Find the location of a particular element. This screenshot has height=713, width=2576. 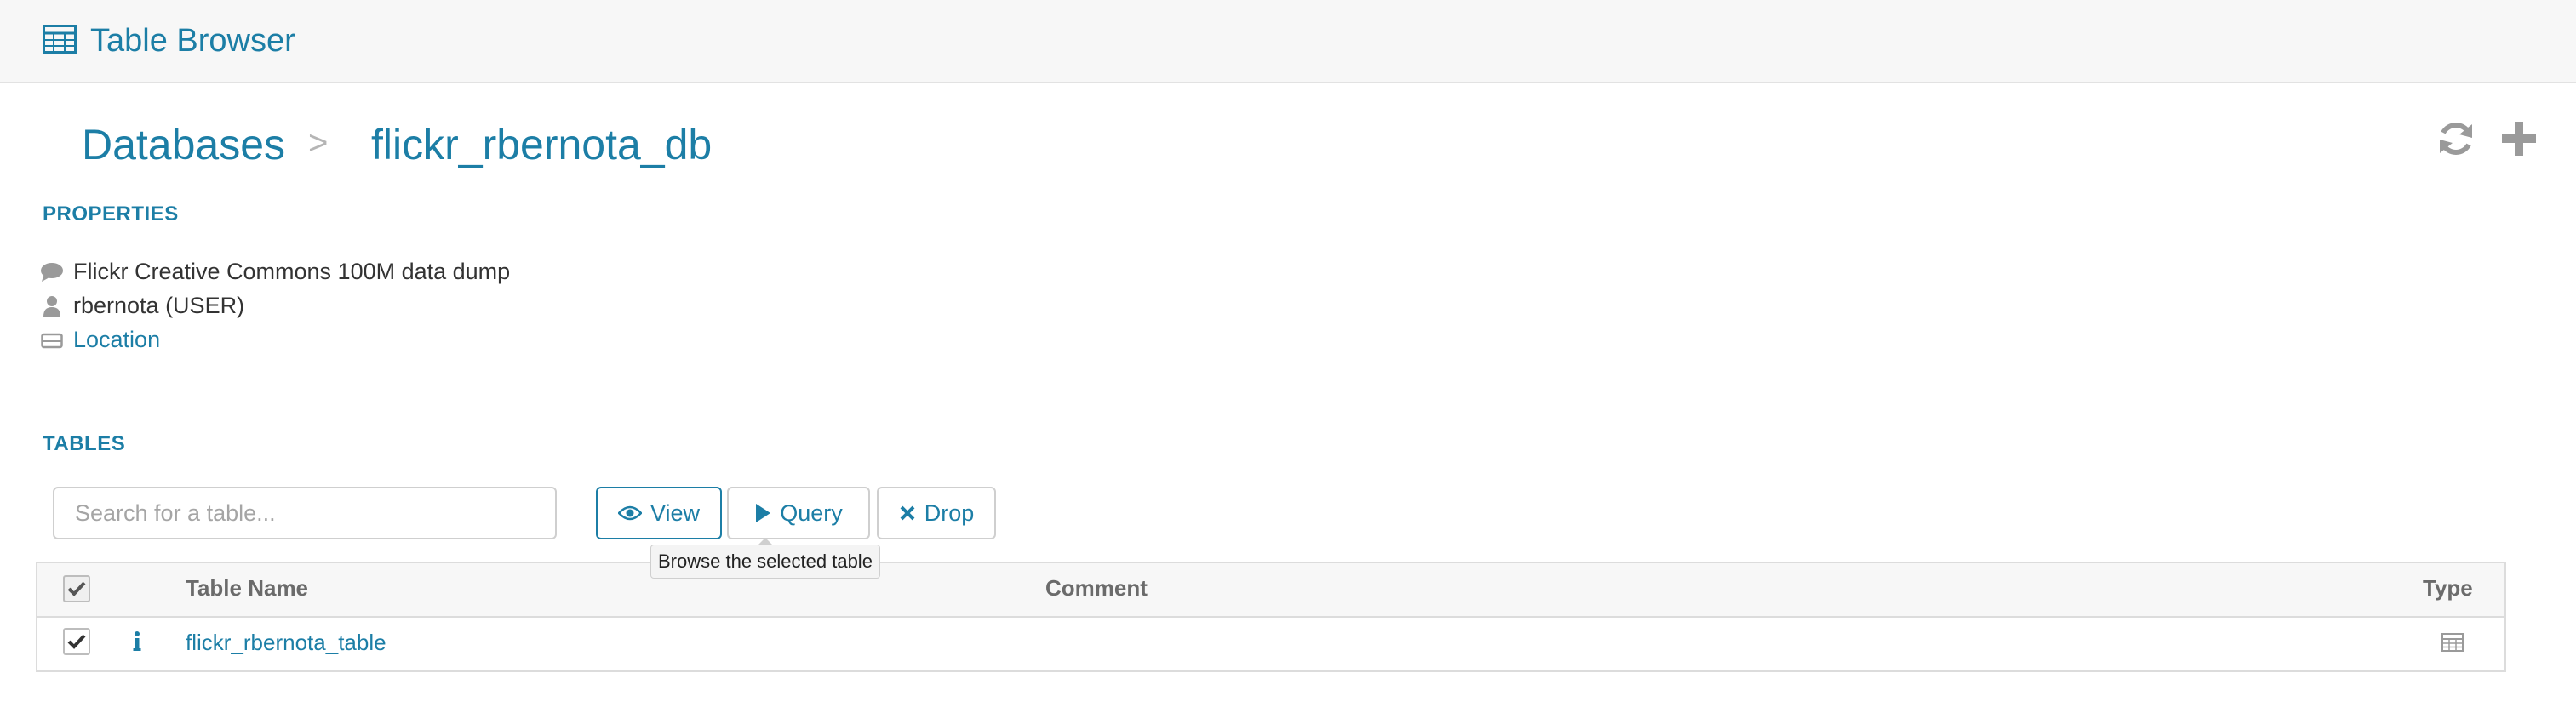

plus-icon is located at coordinates (2519, 138).